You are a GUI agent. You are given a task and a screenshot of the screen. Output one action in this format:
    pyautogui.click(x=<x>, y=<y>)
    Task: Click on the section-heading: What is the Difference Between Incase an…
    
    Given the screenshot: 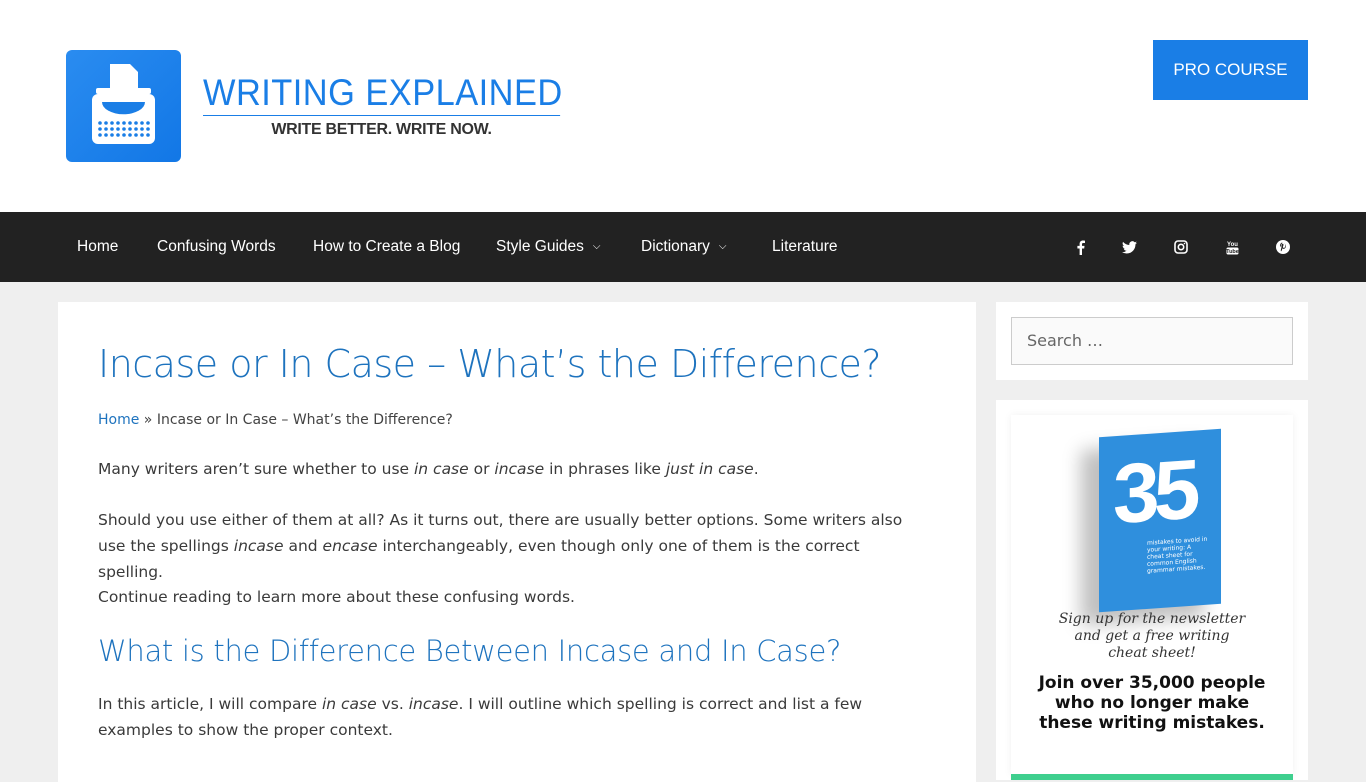 What is the action you would take?
    pyautogui.click(x=470, y=651)
    